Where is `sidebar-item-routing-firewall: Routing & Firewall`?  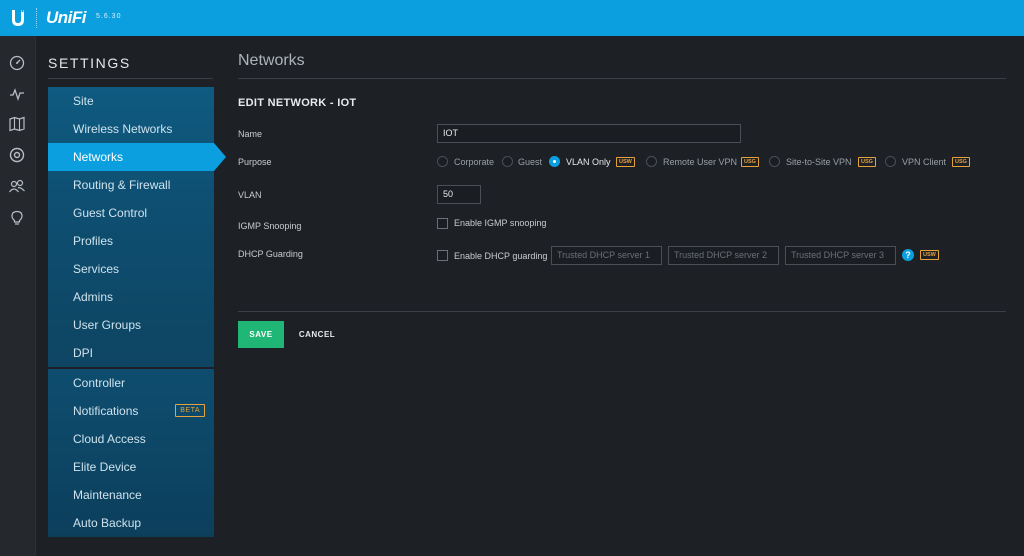 sidebar-item-routing-firewall: Routing & Firewall is located at coordinates (131, 185).